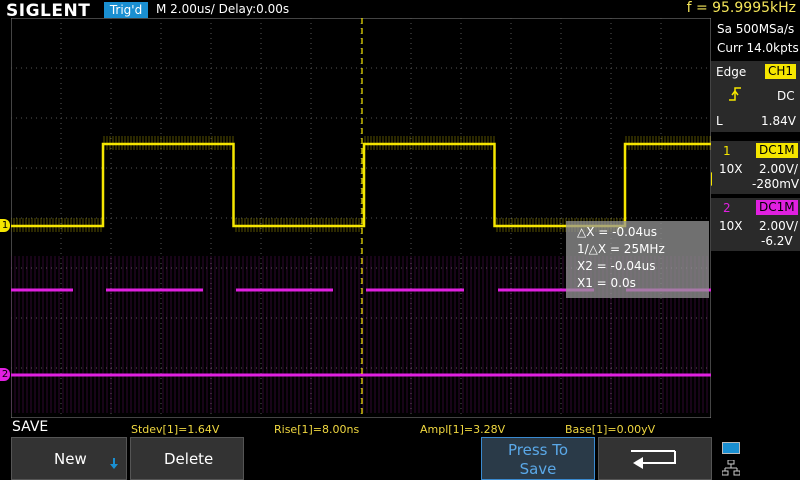 Image resolution: width=800 pixels, height=480 pixels. What do you see at coordinates (778, 226) in the screenshot?
I see `channel-2-scale: 2.00V/` at bounding box center [778, 226].